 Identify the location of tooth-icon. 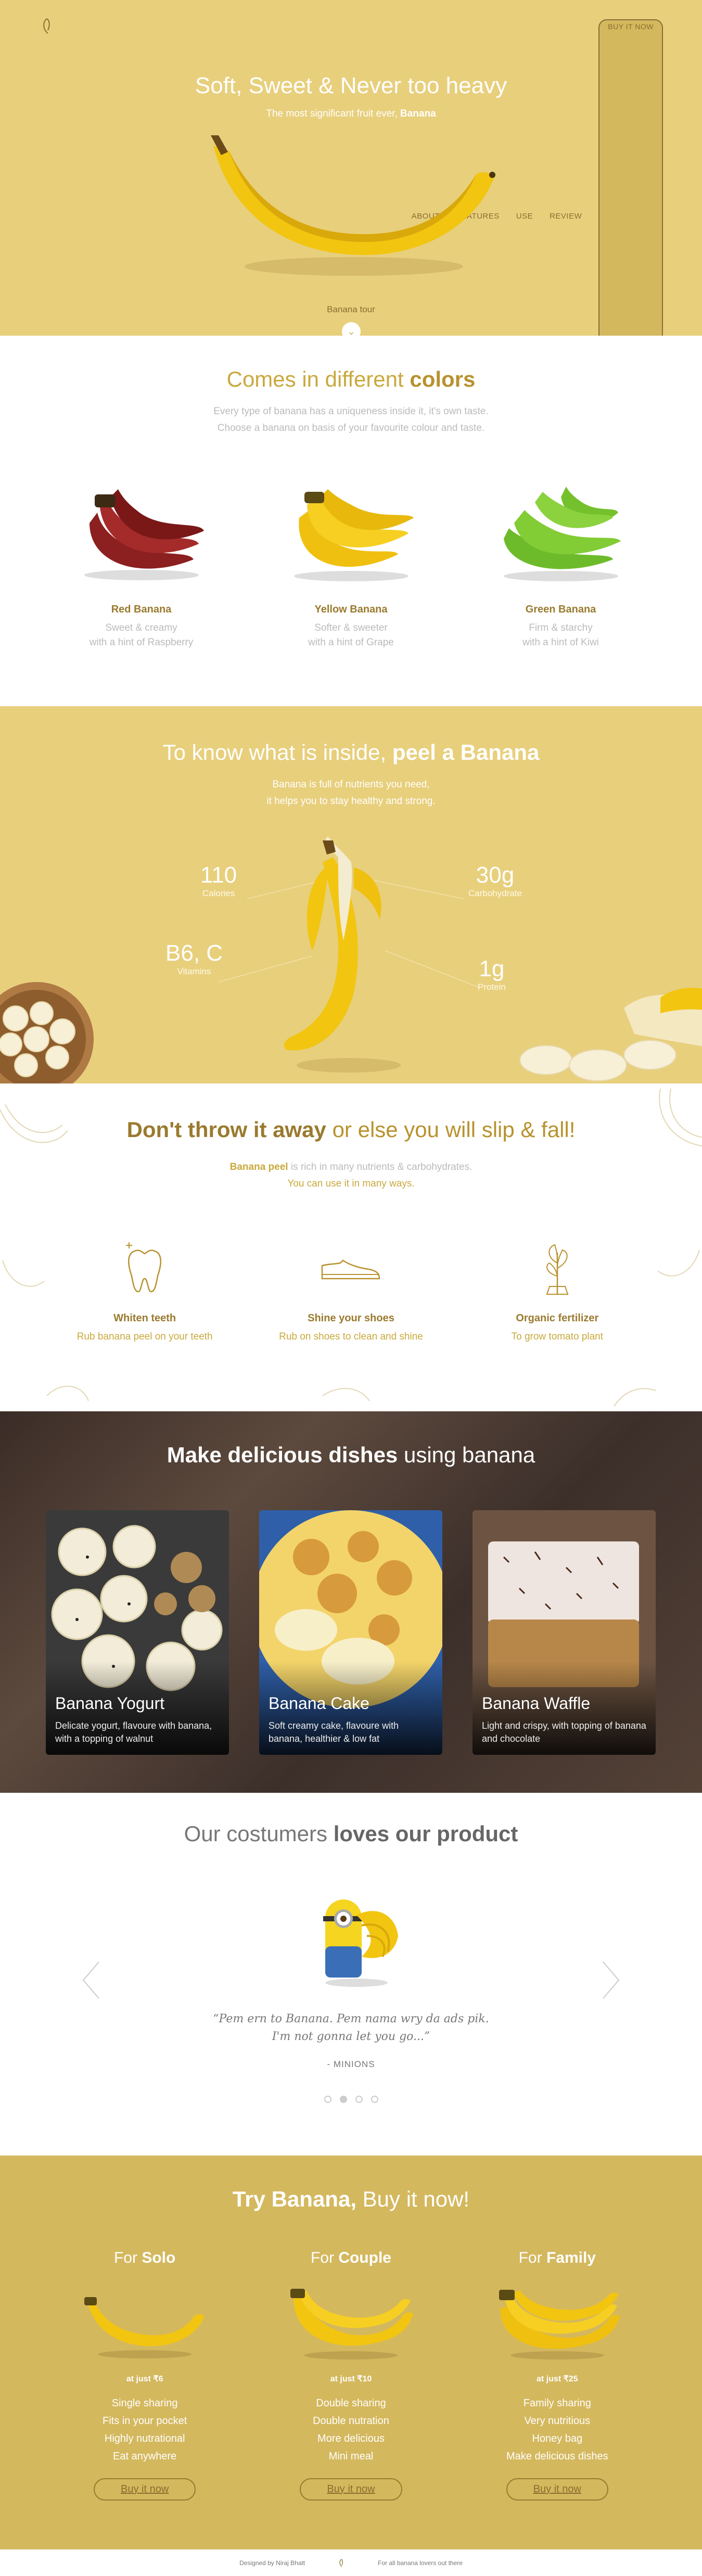
(144, 1267).